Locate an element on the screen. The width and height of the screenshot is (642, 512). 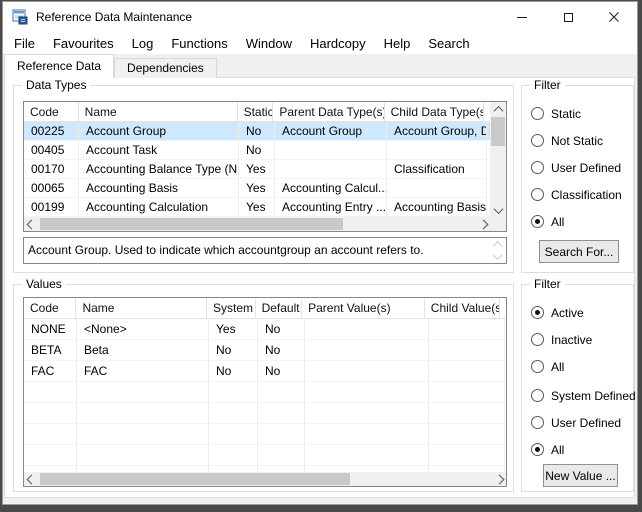
data-types-filter-option-static: Static is located at coordinates (577, 113).